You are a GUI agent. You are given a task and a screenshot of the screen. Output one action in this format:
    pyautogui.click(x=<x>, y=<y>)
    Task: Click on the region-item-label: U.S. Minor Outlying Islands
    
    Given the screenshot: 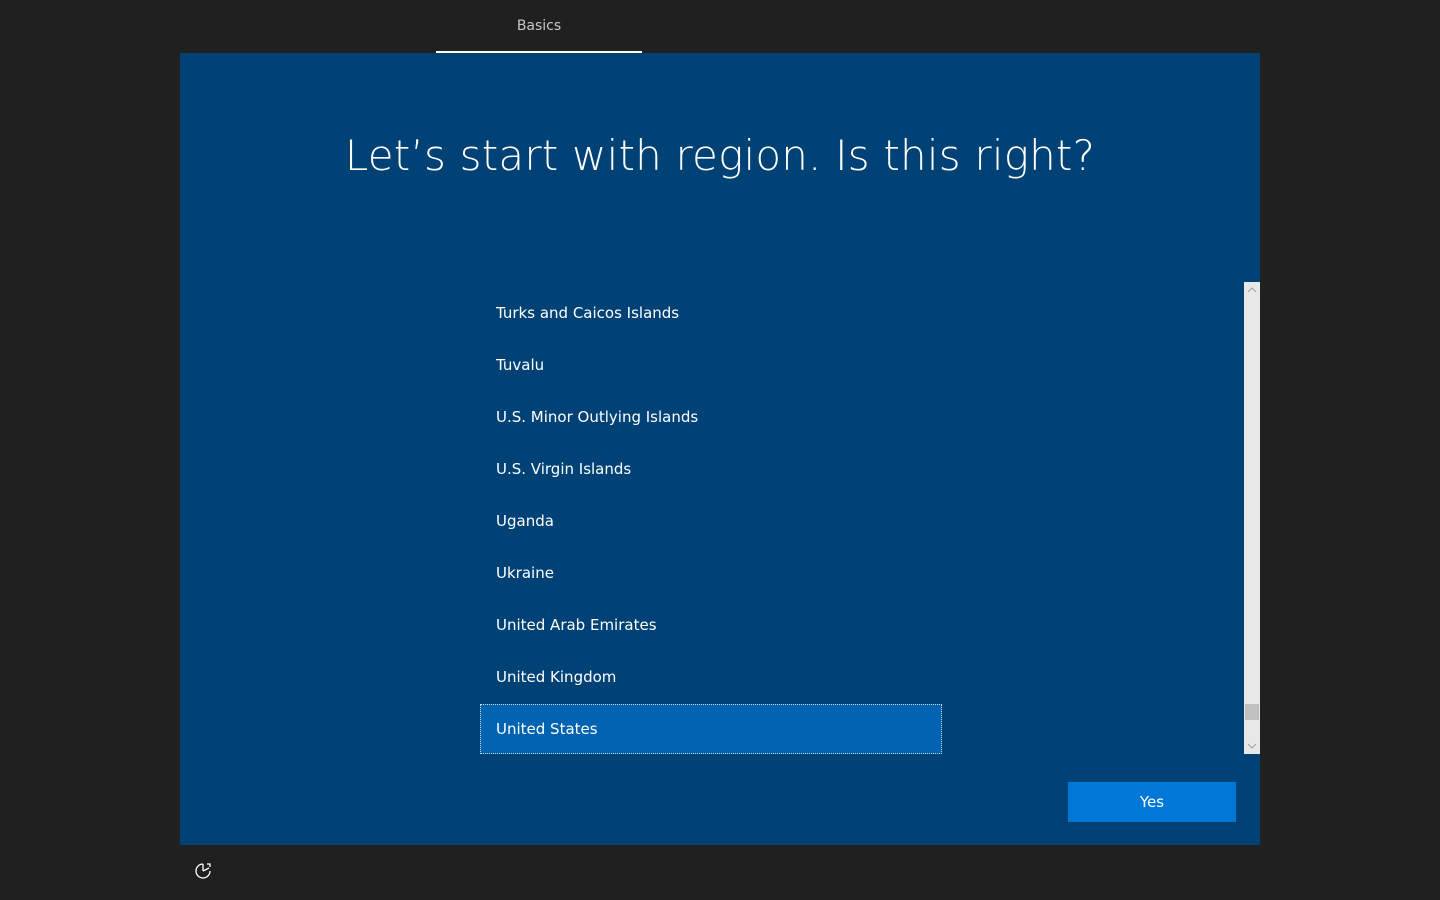 What is the action you would take?
    pyautogui.click(x=597, y=417)
    